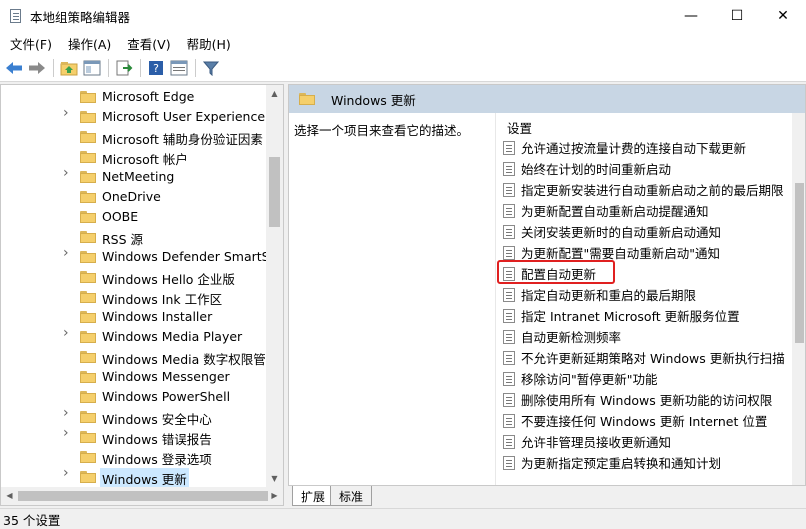 This screenshot has width=806, height=529. I want to click on tree-item: Windows Ink 工作区, so click(133, 297).